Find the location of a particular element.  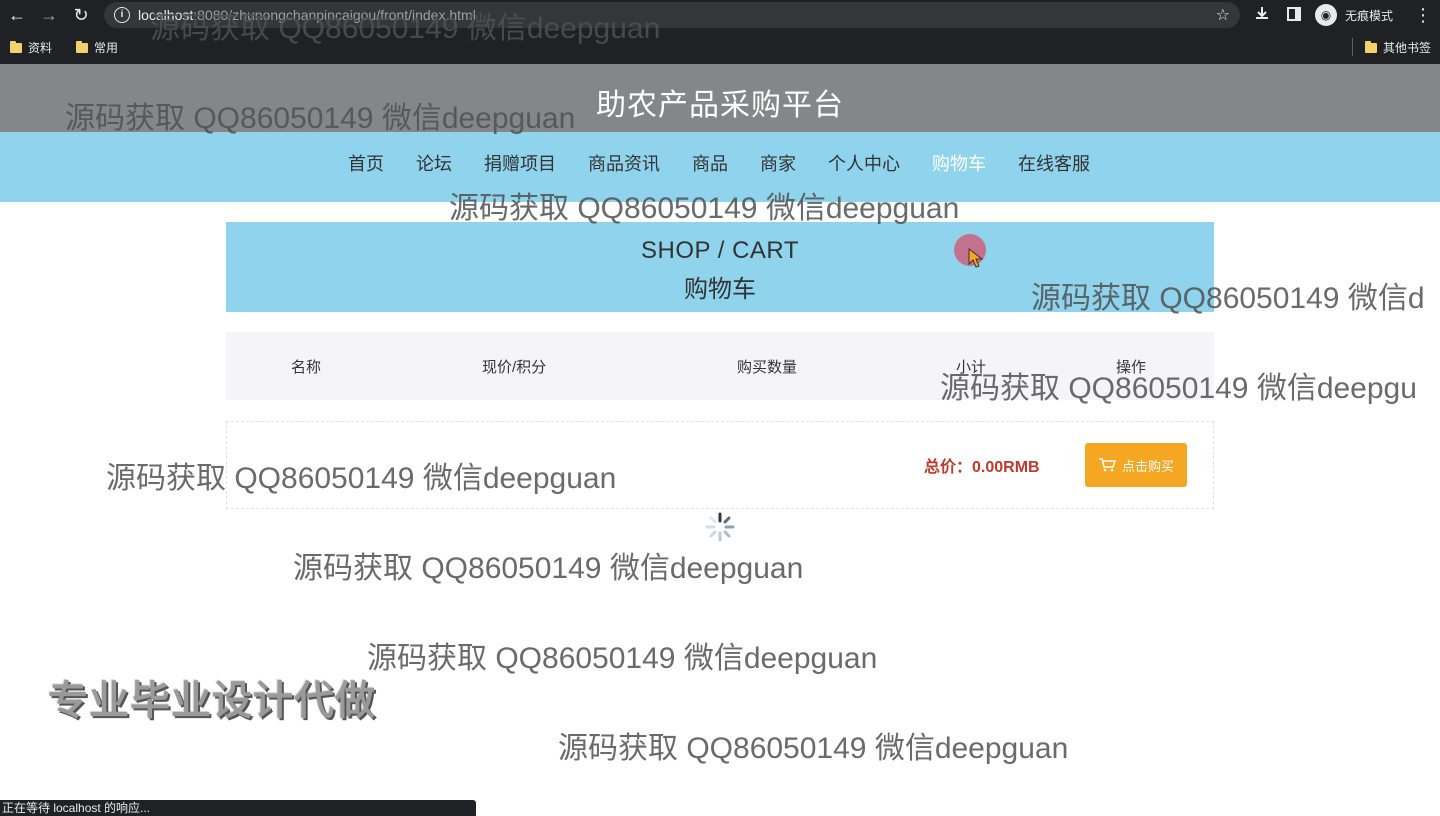

buy-button-label: 点击购买 is located at coordinates (1147, 466).